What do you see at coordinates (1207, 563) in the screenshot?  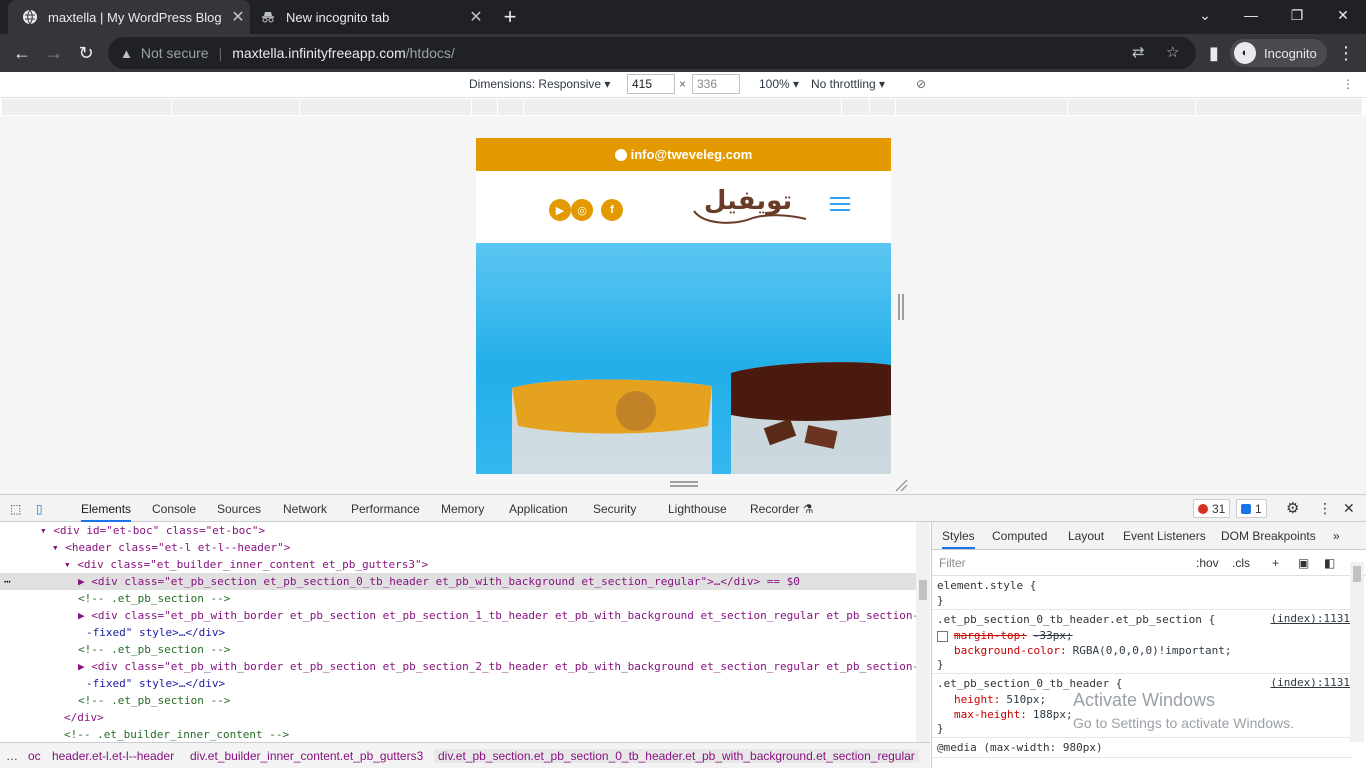 I see `hov-toggle: :hov` at bounding box center [1207, 563].